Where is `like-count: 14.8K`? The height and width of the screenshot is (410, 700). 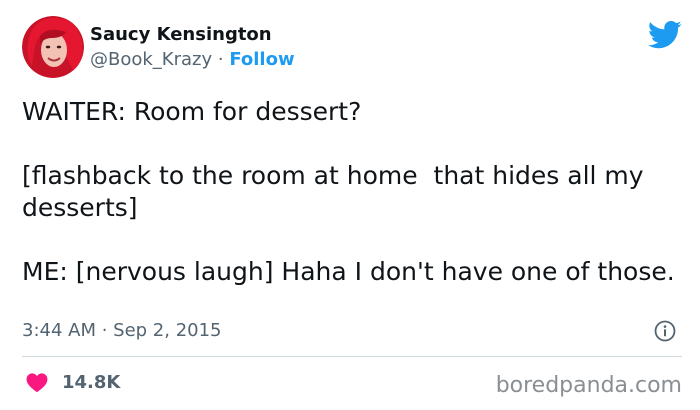 like-count: 14.8K is located at coordinates (91, 383).